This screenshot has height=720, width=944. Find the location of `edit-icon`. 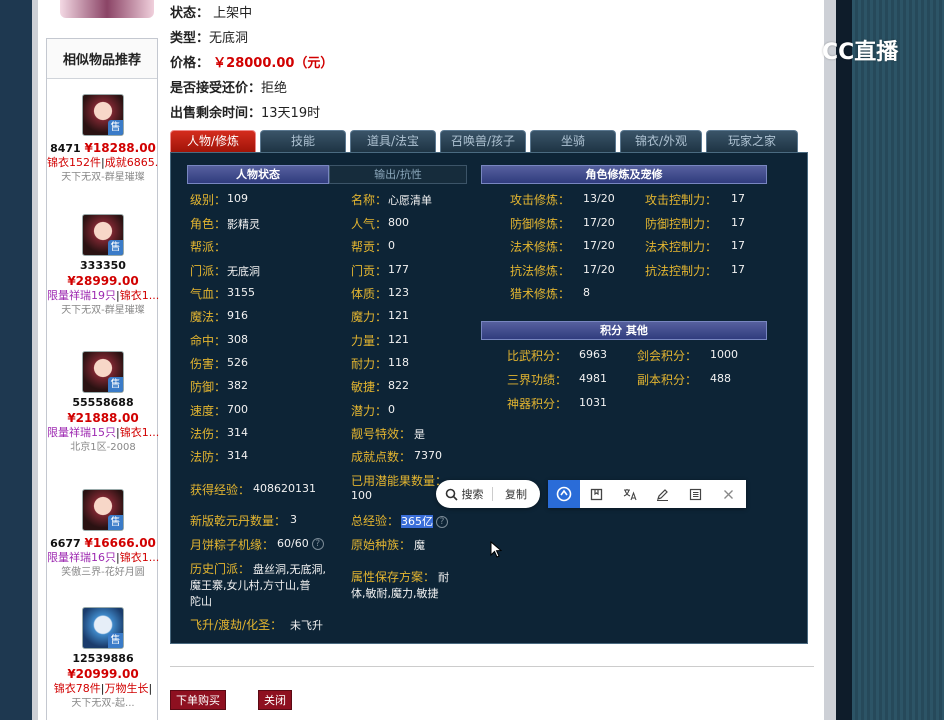

edit-icon is located at coordinates (662, 494).